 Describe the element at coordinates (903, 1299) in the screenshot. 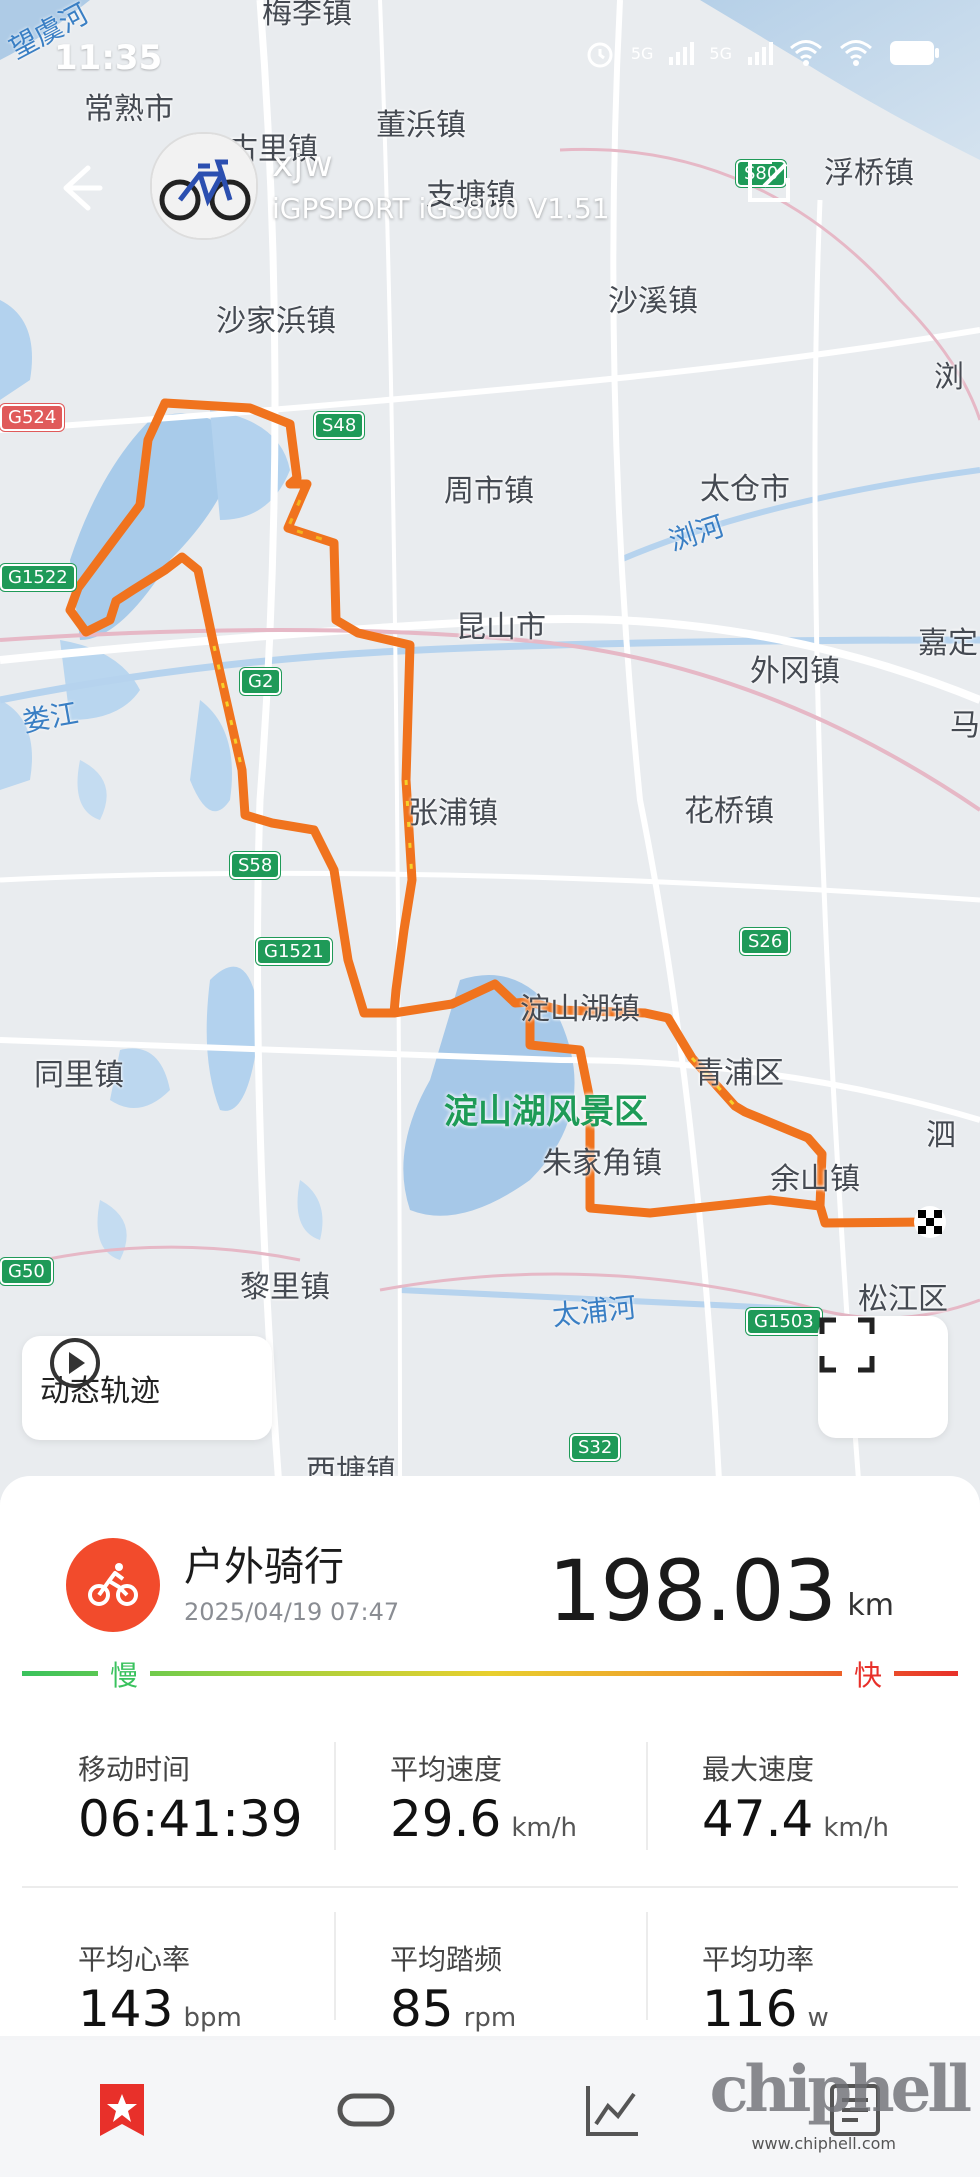

I see `map-label-place: 松江区` at that location.